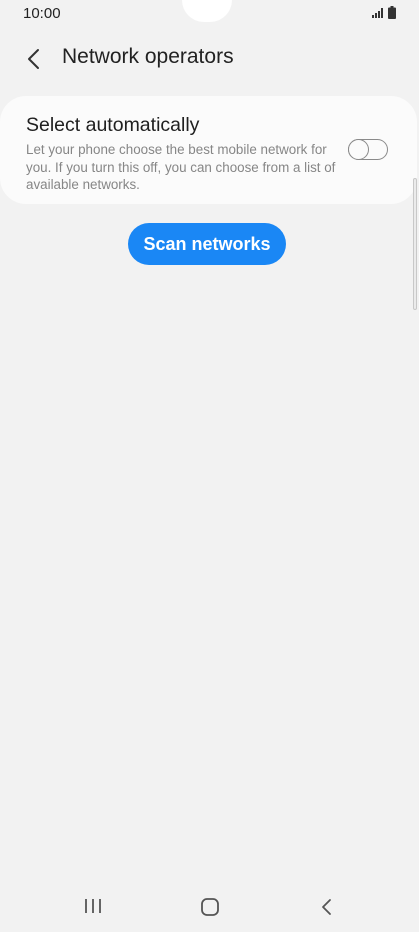  What do you see at coordinates (358, 149) in the screenshot?
I see `toggle-knob` at bounding box center [358, 149].